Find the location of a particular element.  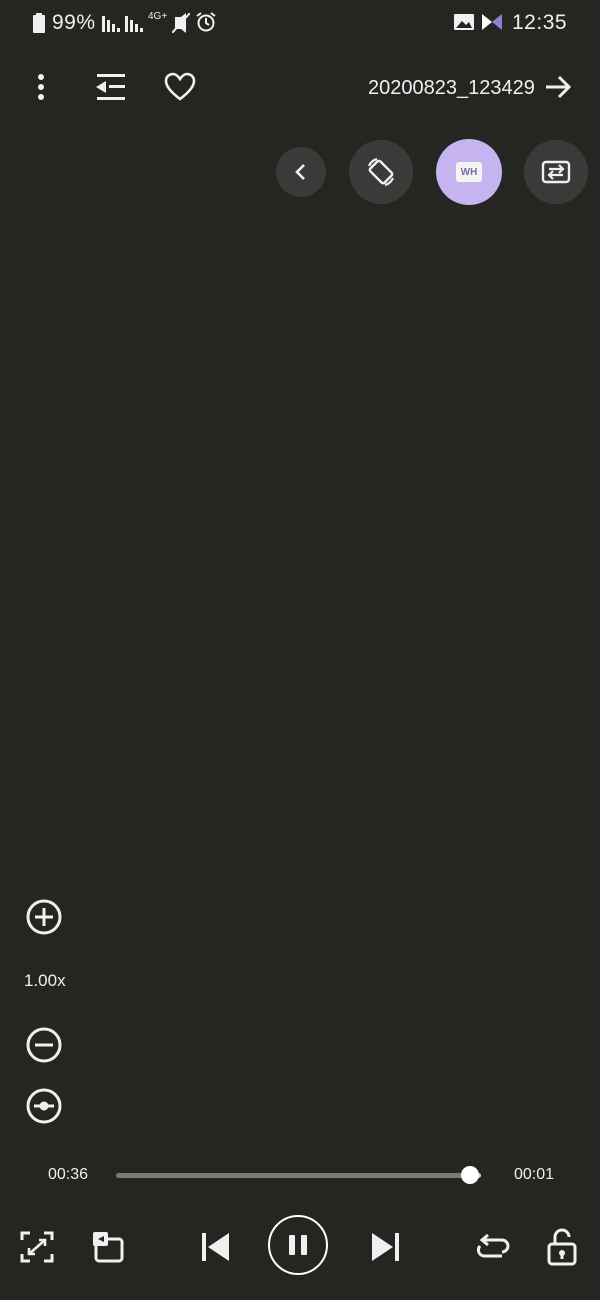

screen-fit-icon is located at coordinates (37, 1247).